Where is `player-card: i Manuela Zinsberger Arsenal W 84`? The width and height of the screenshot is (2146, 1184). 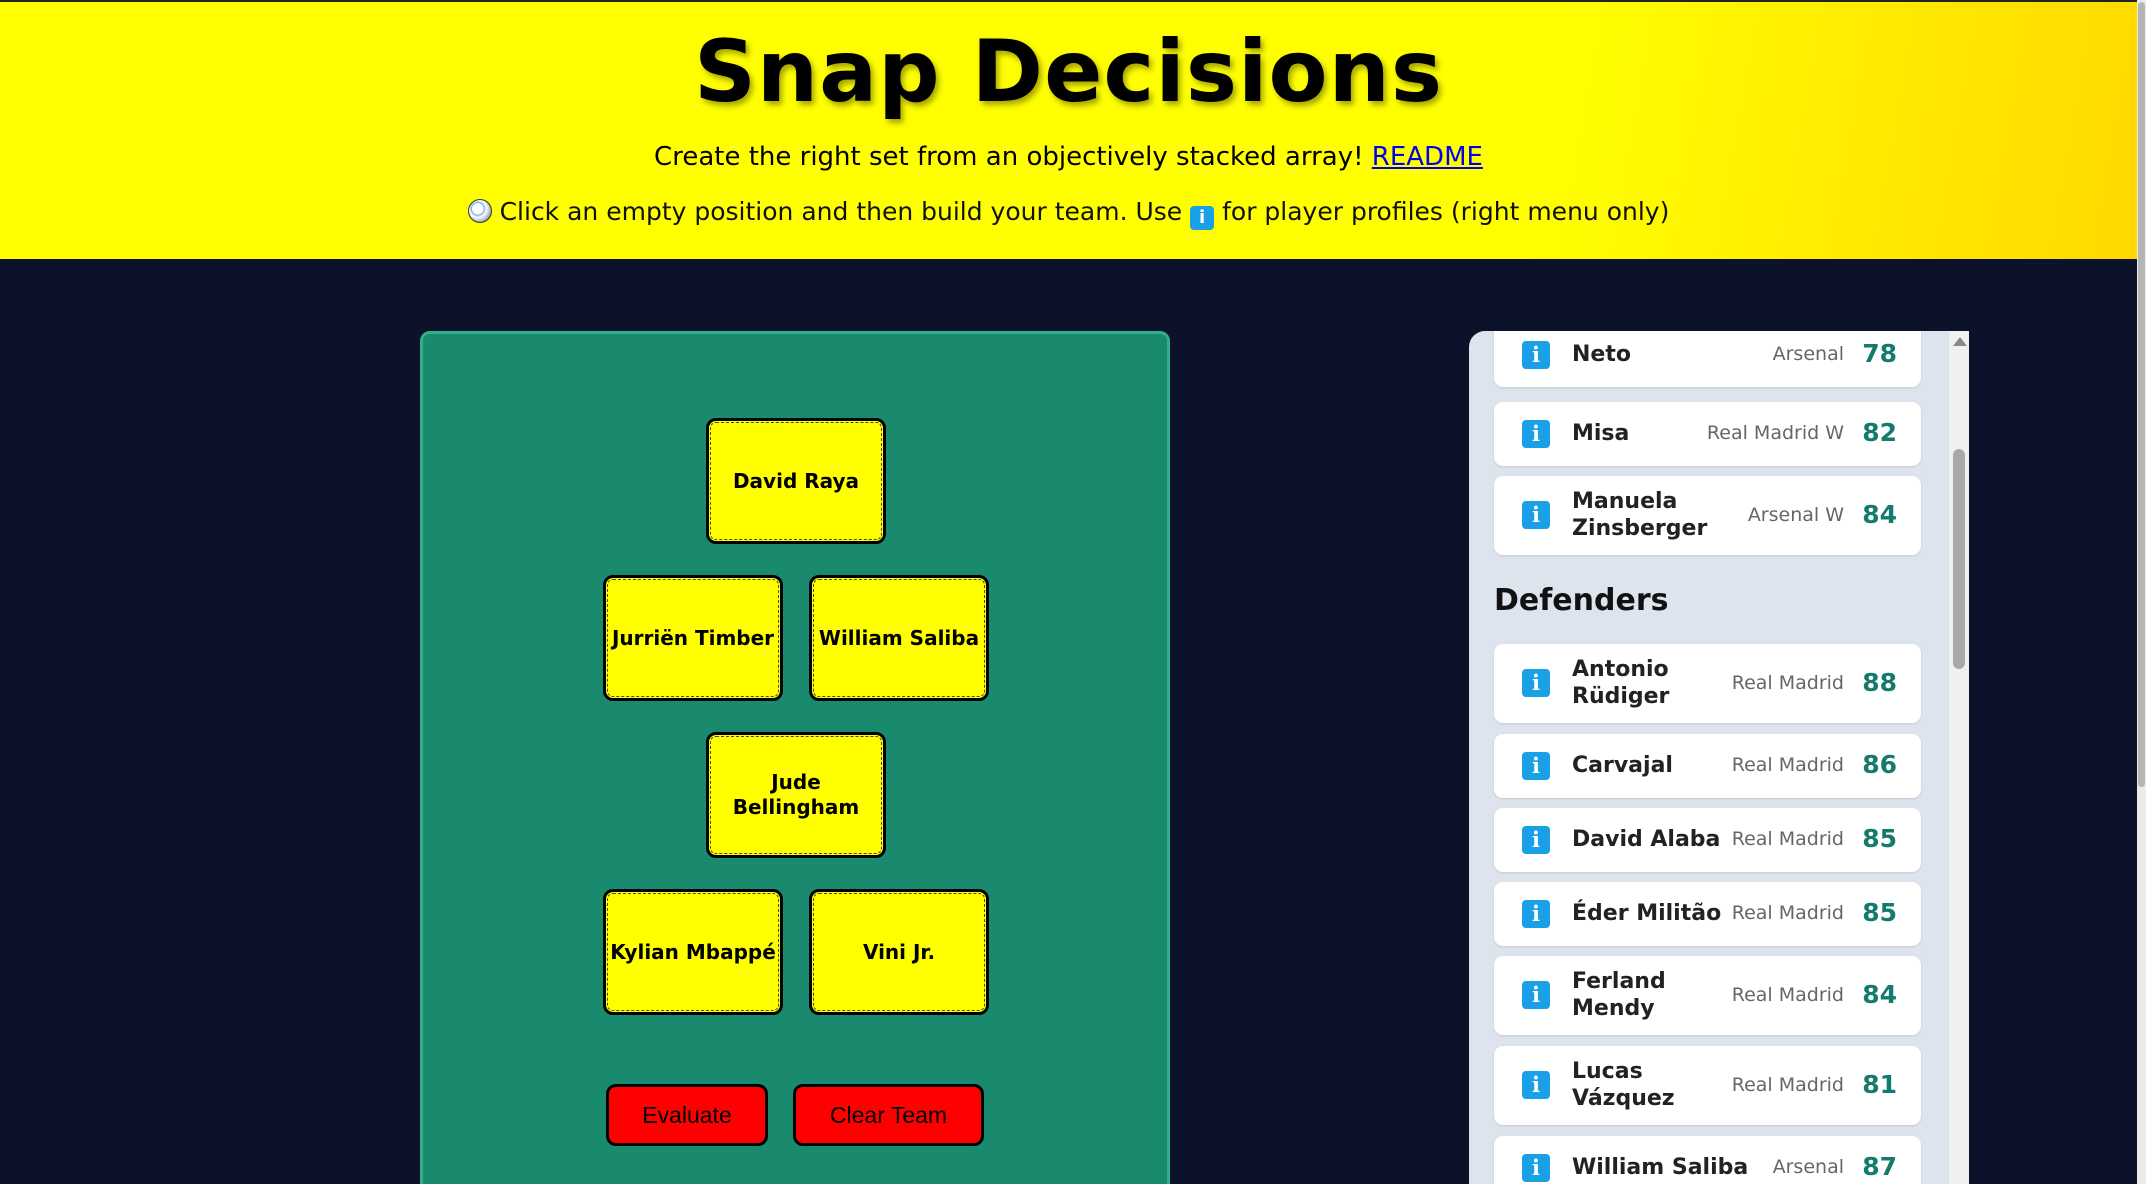
player-card: i Manuela Zinsberger Arsenal W 84 is located at coordinates (1707, 515).